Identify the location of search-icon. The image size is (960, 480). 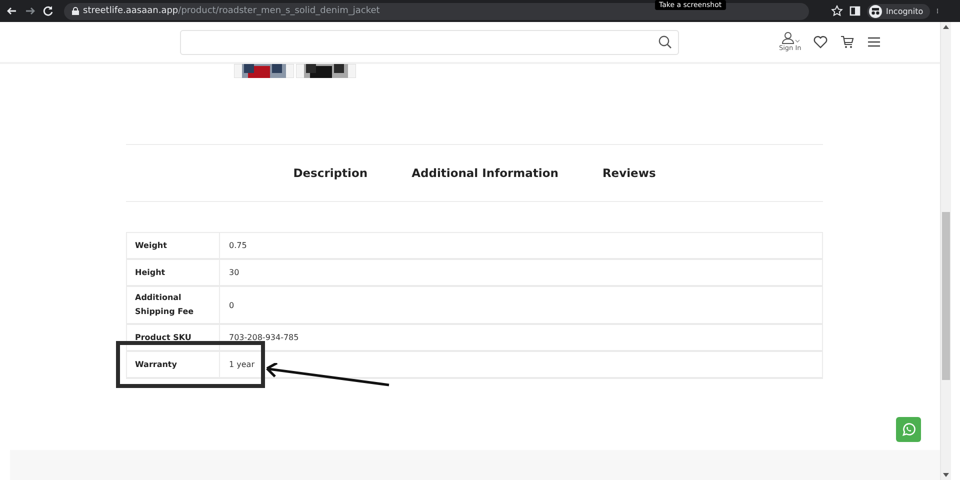
(665, 42).